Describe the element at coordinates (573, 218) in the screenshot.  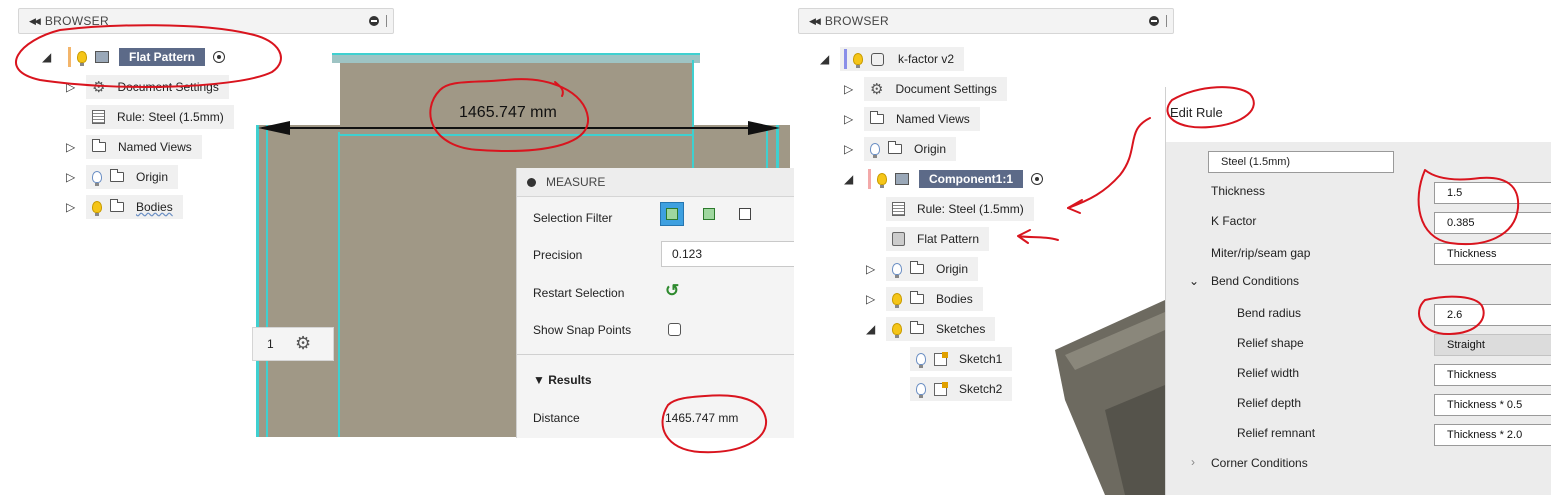
I see `selection-filter-label: Selection Filter` at that location.